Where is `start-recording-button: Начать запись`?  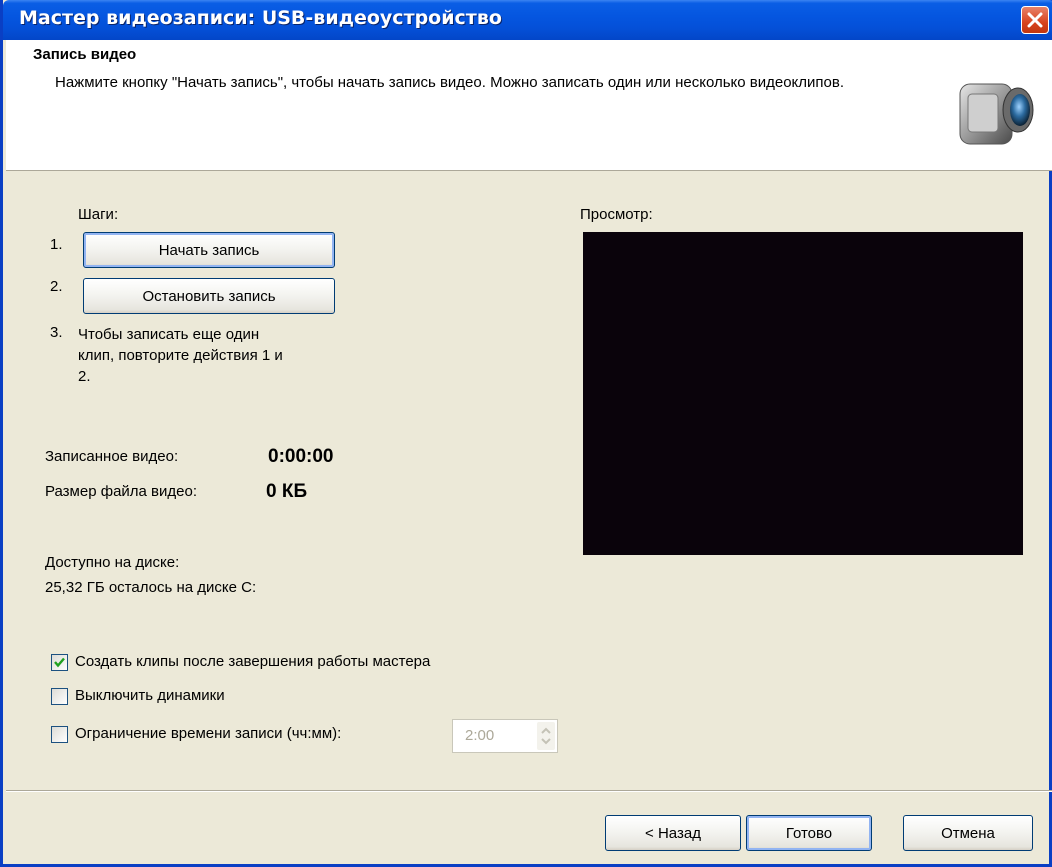
start-recording-button: Начать запись is located at coordinates (209, 250).